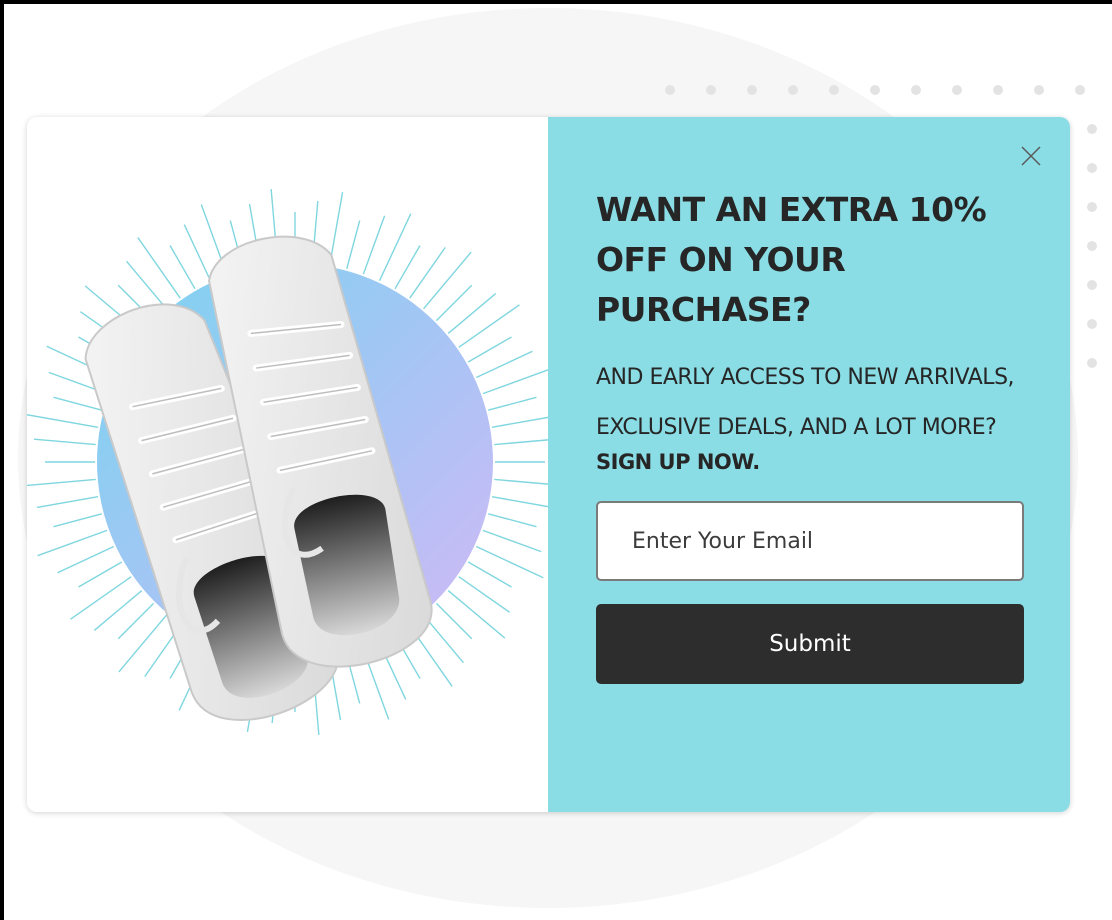  Describe the element at coordinates (791, 259) in the screenshot. I see `popup-headline: WANT AN EXTRA 10% OFF ON YOUR PURCHASE?` at that location.